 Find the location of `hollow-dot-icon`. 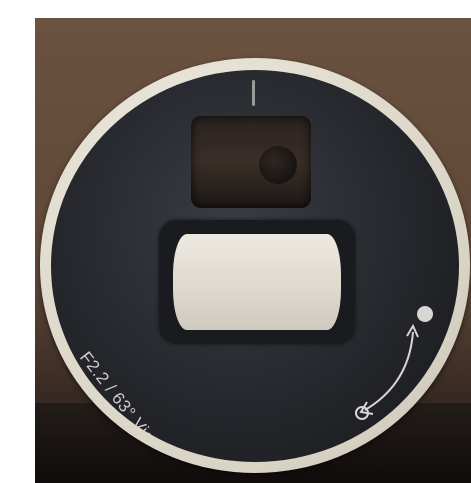

hollow-dot-icon is located at coordinates (362, 413).